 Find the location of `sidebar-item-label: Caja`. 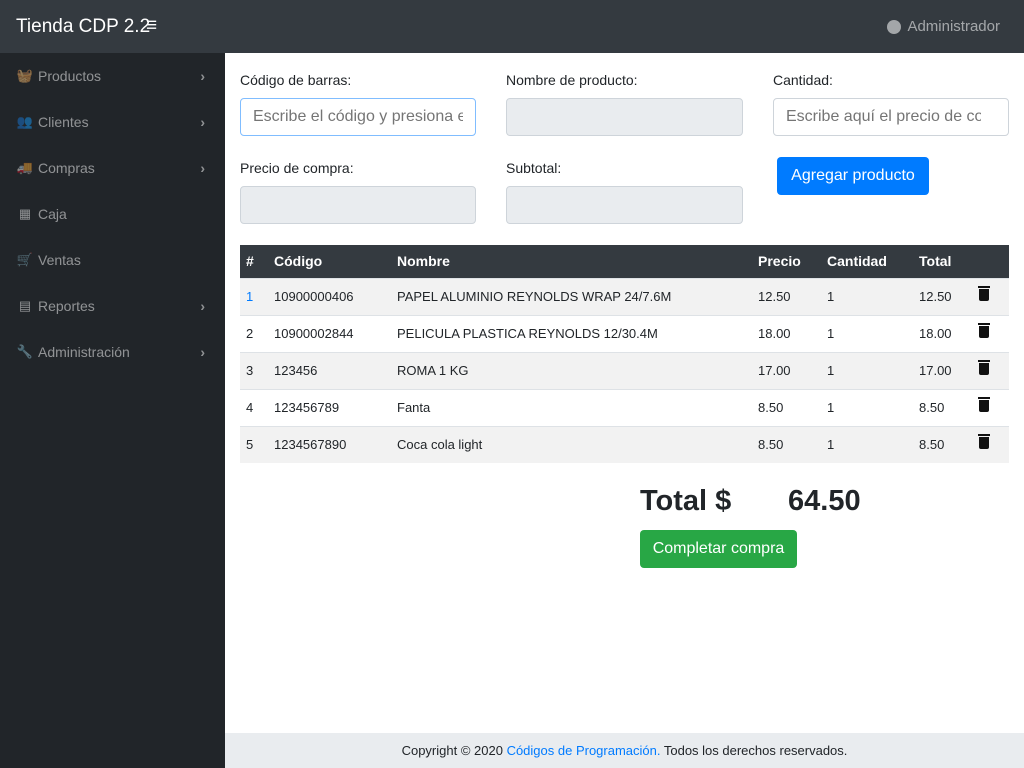

sidebar-item-label: Caja is located at coordinates (52, 214).